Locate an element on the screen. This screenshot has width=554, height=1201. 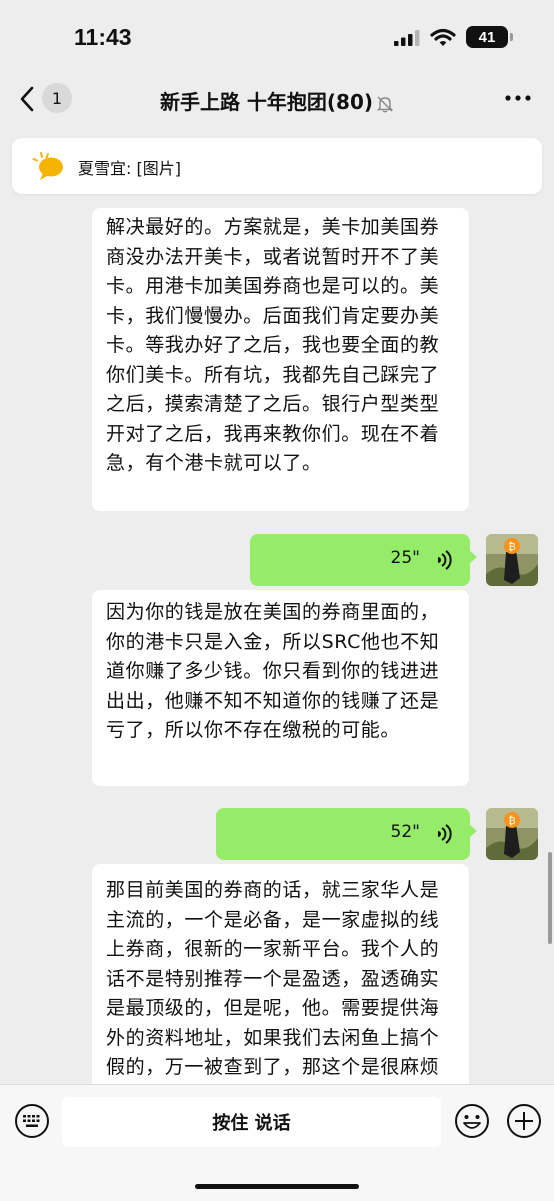
battery-indicator: 41 is located at coordinates (487, 37).